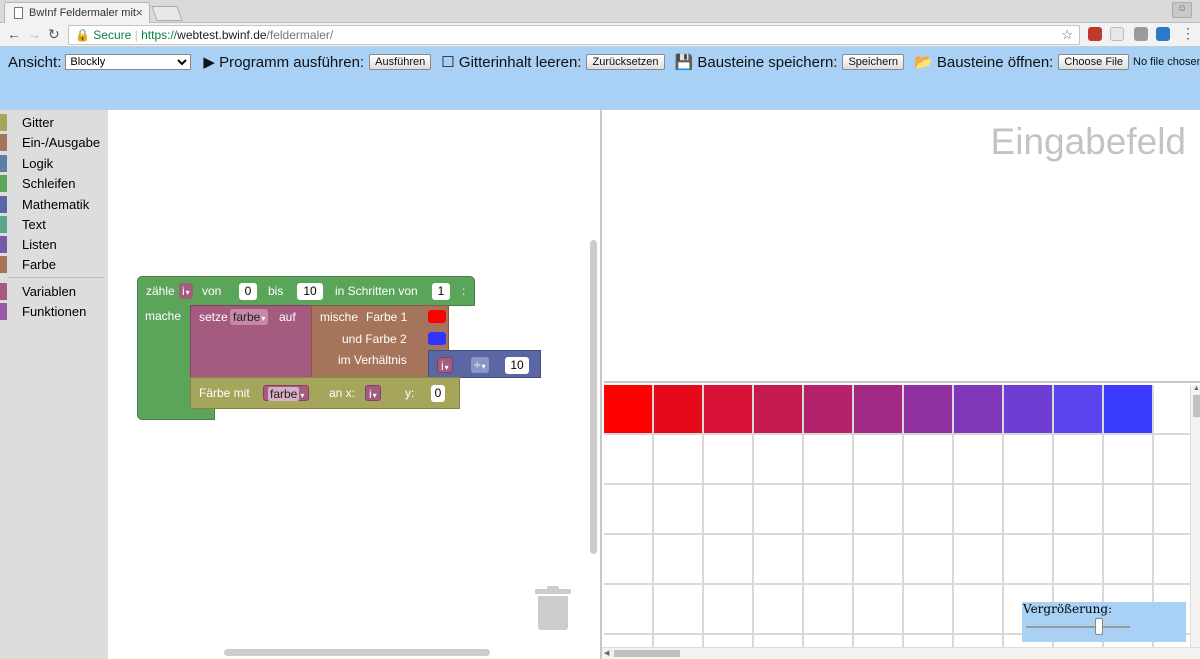  What do you see at coordinates (310, 291) in the screenshot?
I see `loop-to-value: 10` at bounding box center [310, 291].